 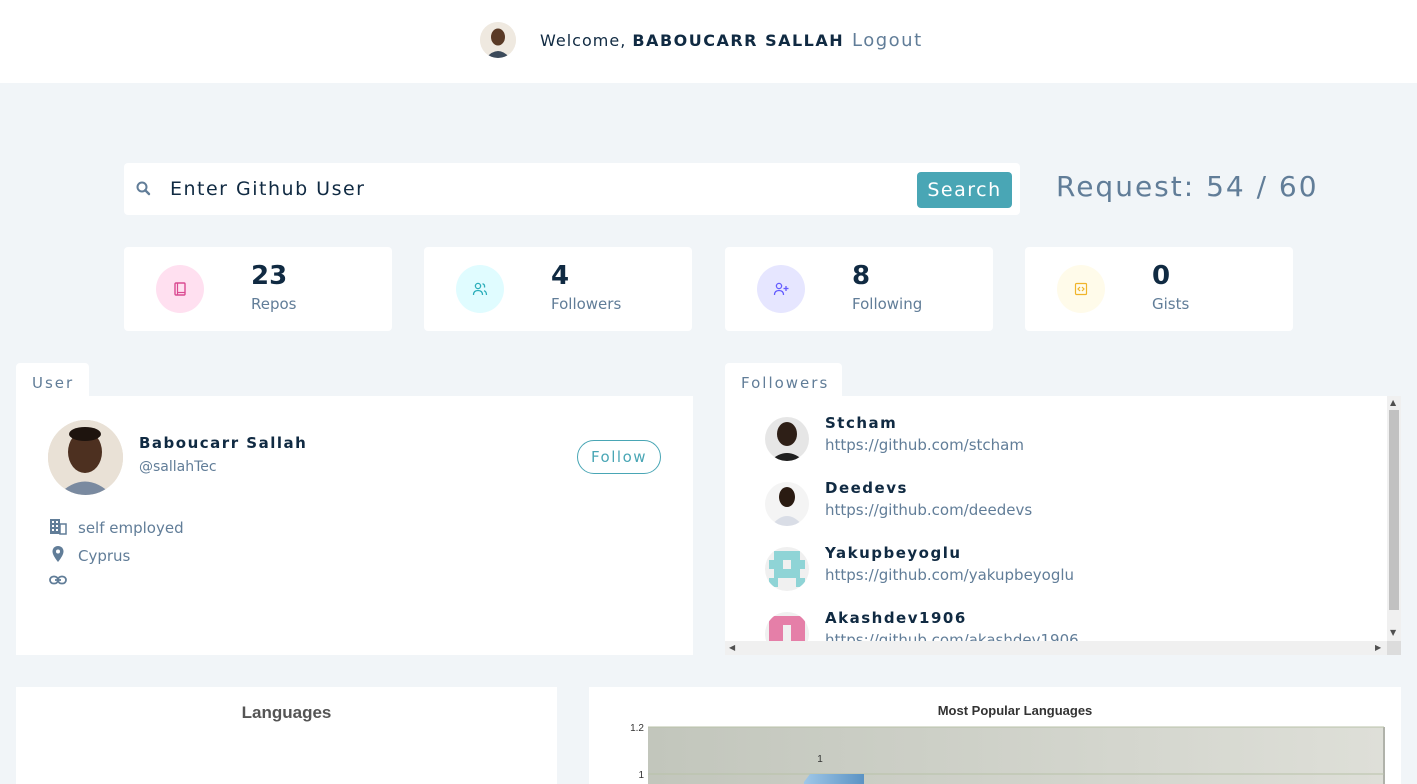 I want to click on tab-user: User, so click(x=52, y=379).